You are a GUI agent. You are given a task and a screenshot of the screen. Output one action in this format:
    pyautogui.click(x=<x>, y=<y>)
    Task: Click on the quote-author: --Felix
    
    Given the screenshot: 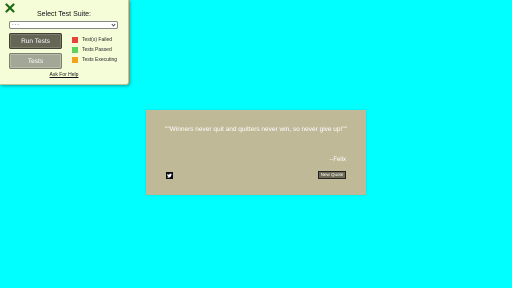 What is the action you would take?
    pyautogui.click(x=337, y=160)
    